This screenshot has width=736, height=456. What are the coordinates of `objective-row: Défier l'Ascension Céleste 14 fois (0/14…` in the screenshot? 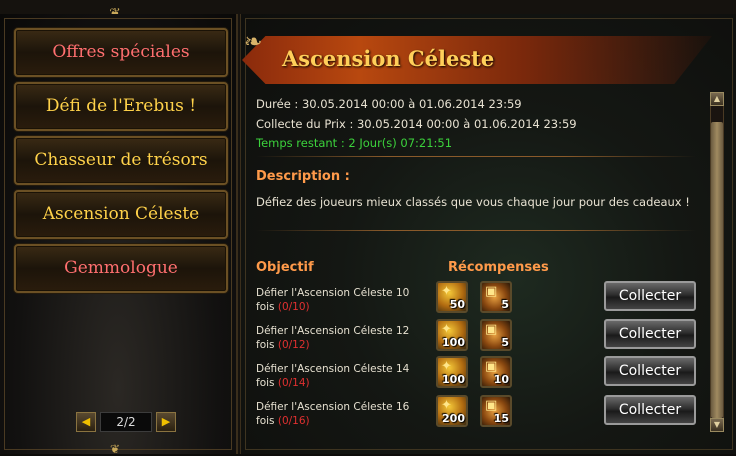 It's located at (341, 376).